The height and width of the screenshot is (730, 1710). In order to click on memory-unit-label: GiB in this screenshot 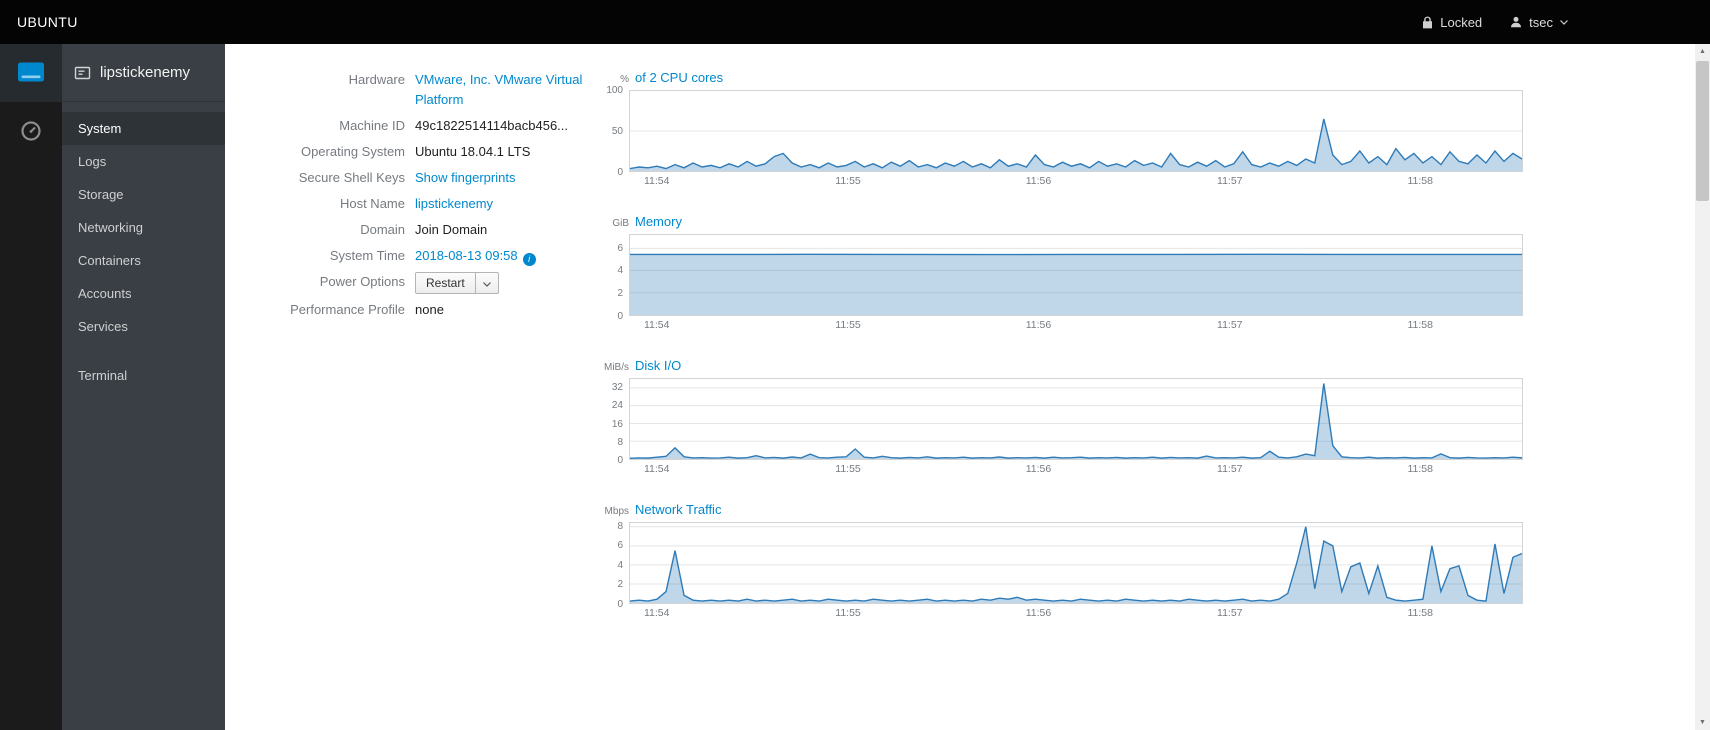, I will do `click(620, 223)`.